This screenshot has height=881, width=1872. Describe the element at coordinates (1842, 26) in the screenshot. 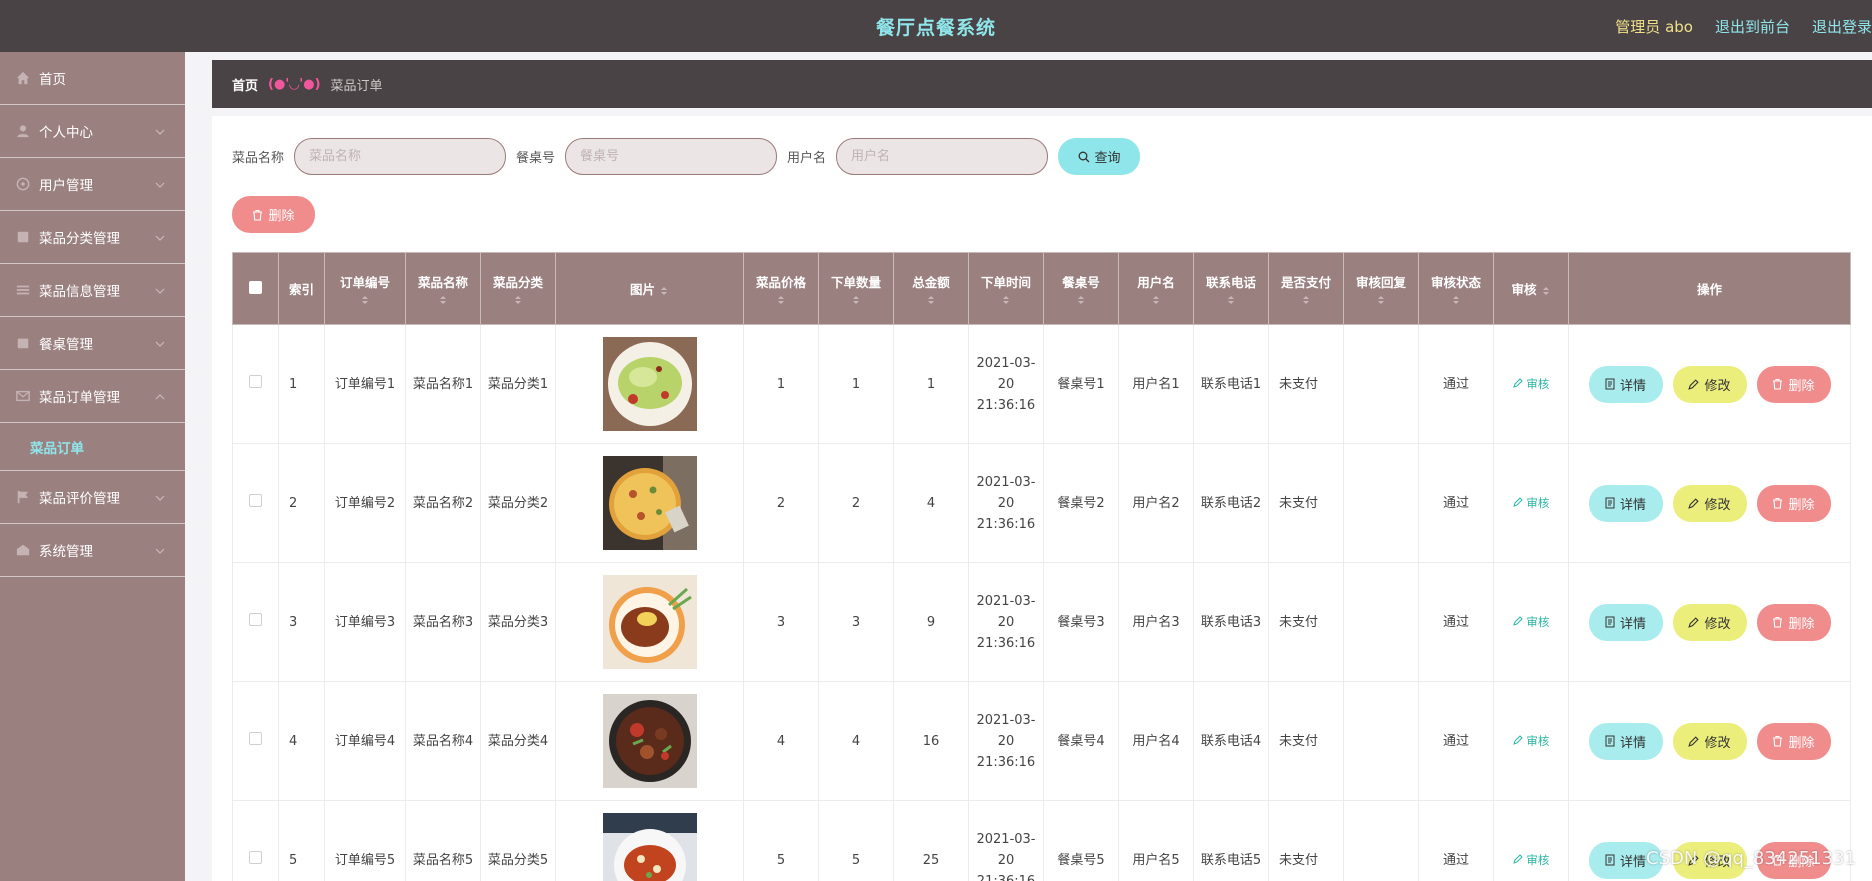

I see `logout-link: 退出登录` at that location.